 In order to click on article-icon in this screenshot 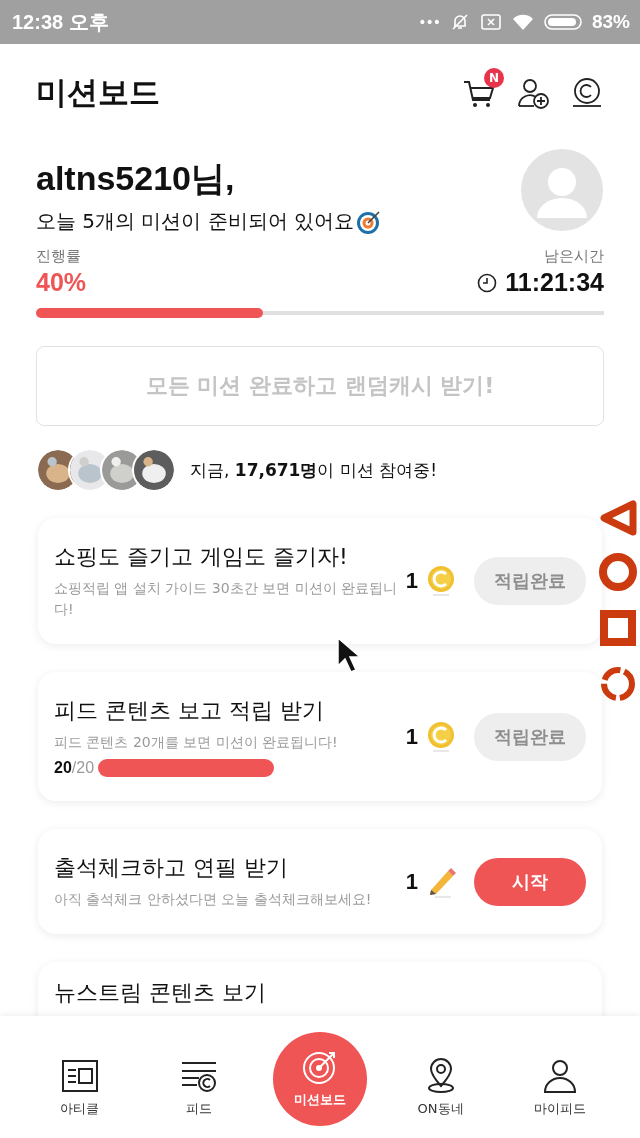, I will do `click(79, 1076)`.